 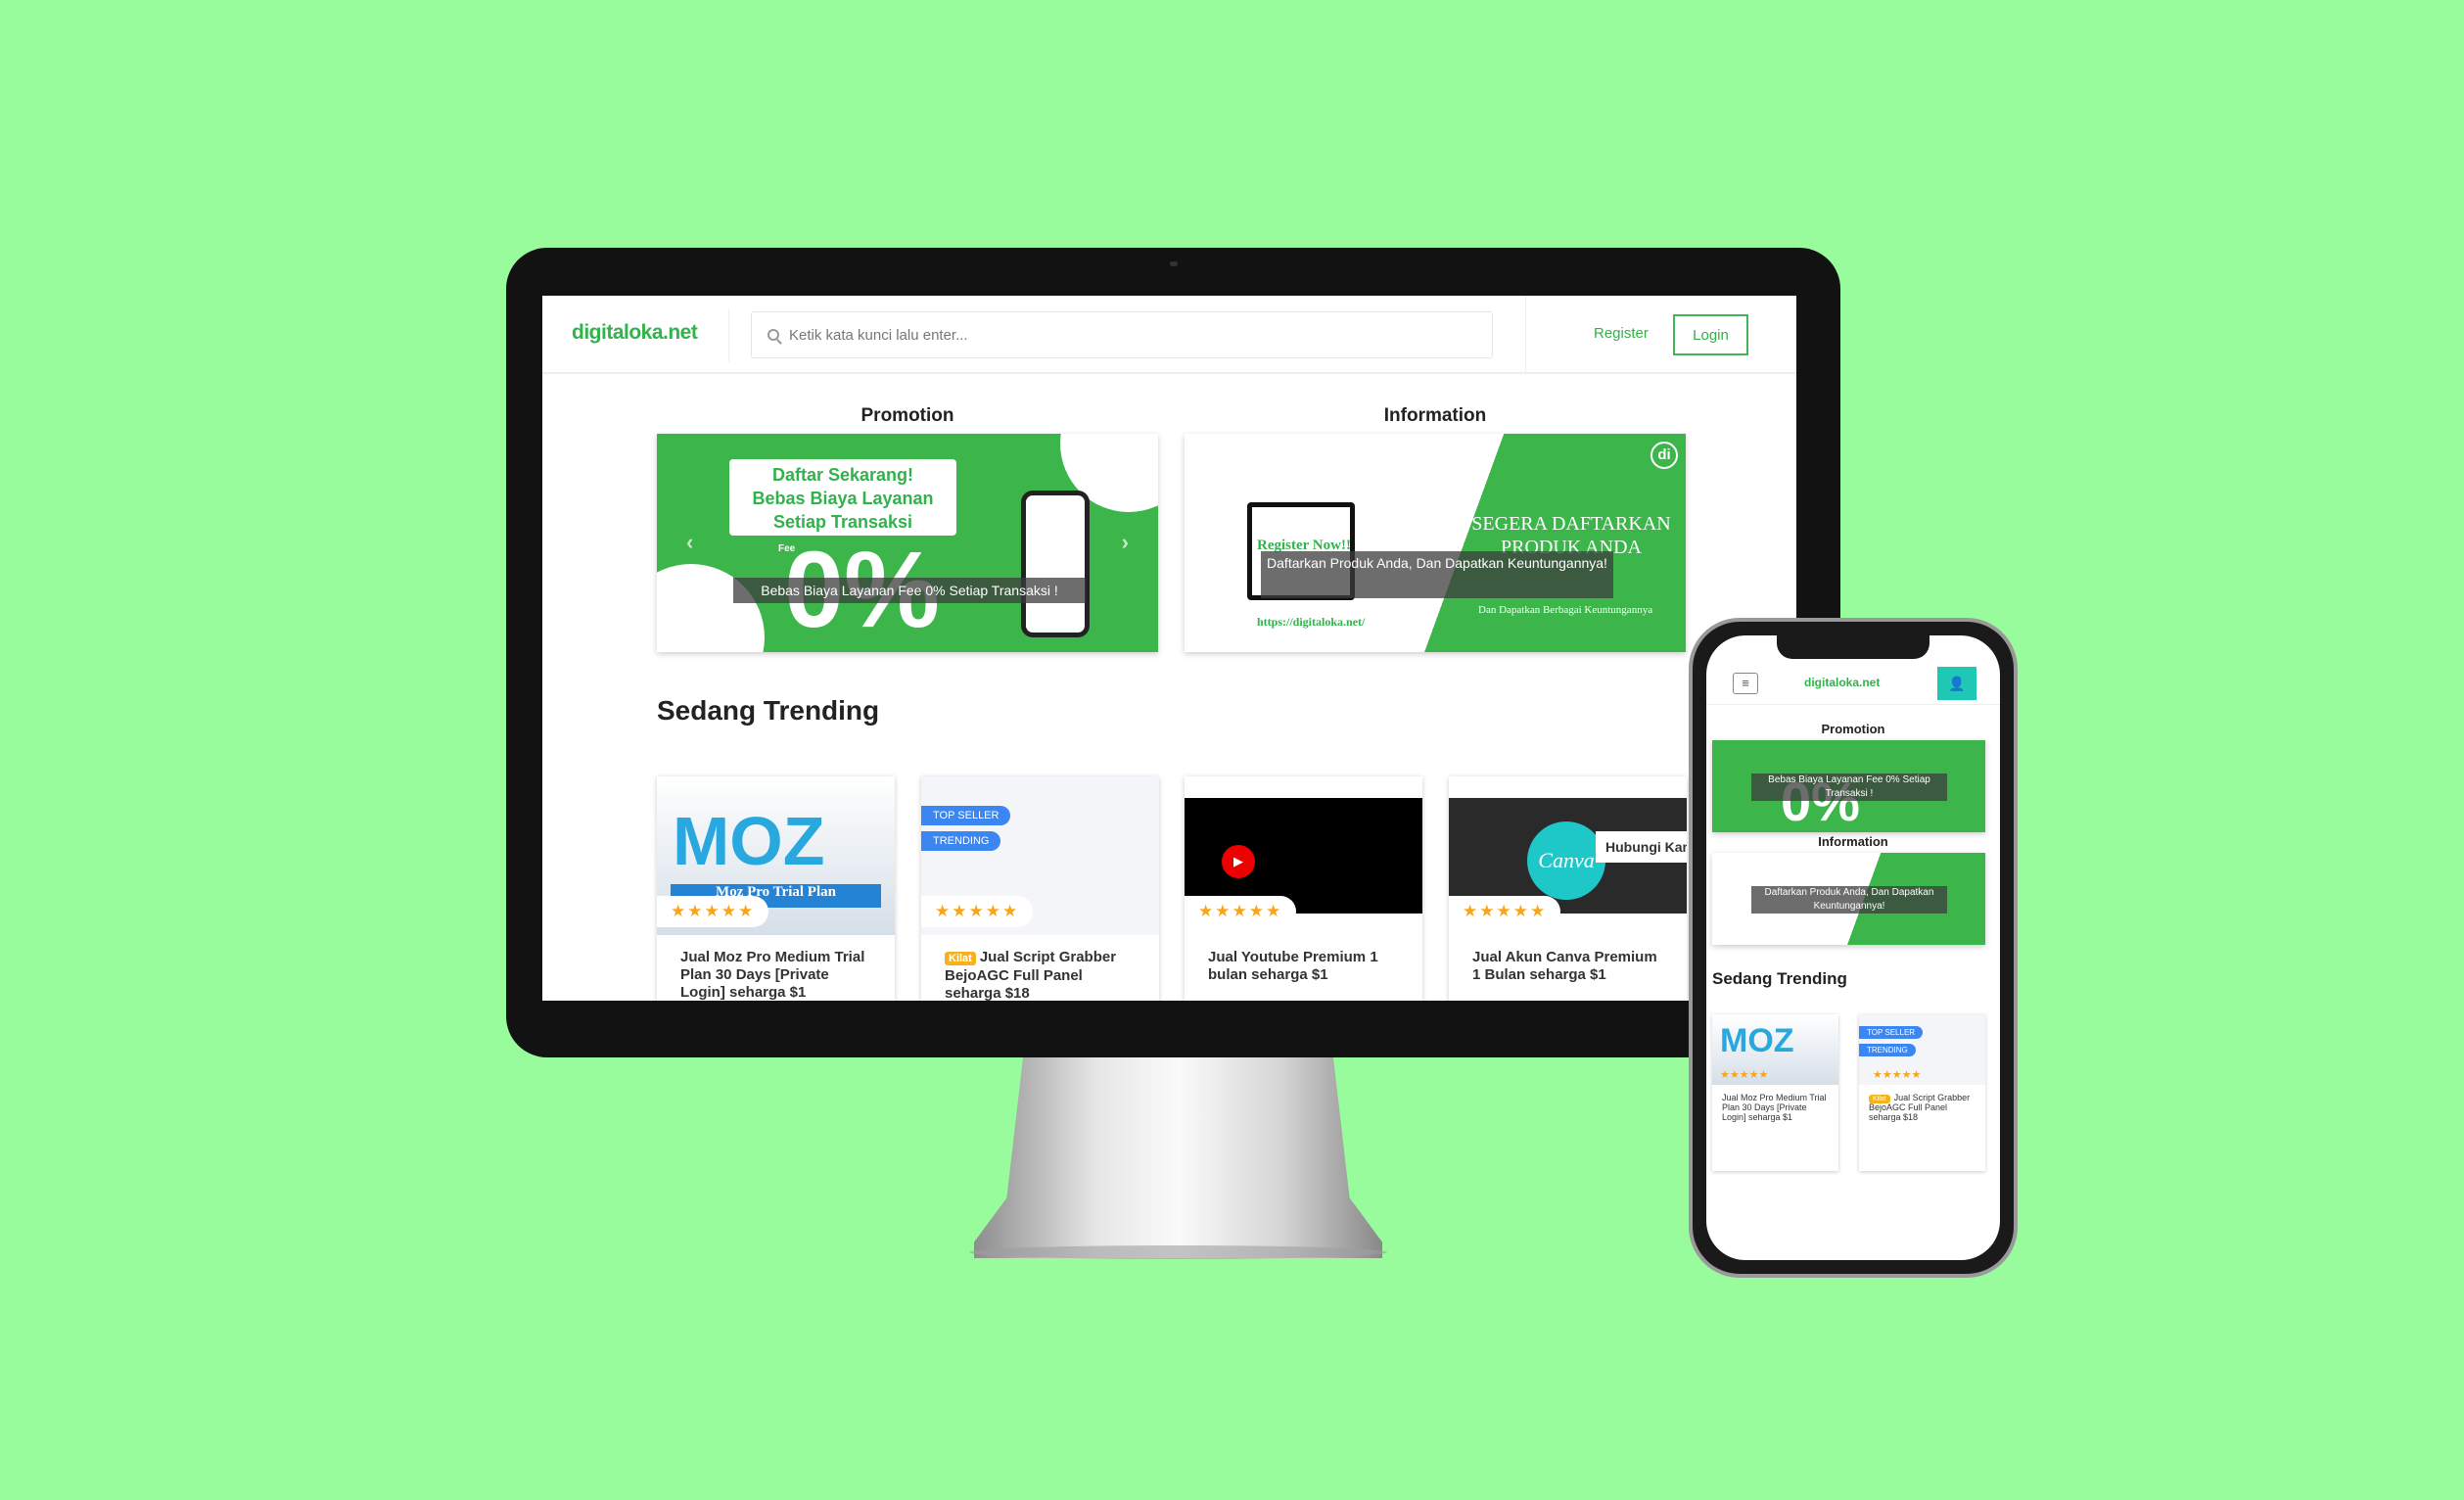 What do you see at coordinates (1842, 683) in the screenshot?
I see `mobile-logo: digitaloka.net` at bounding box center [1842, 683].